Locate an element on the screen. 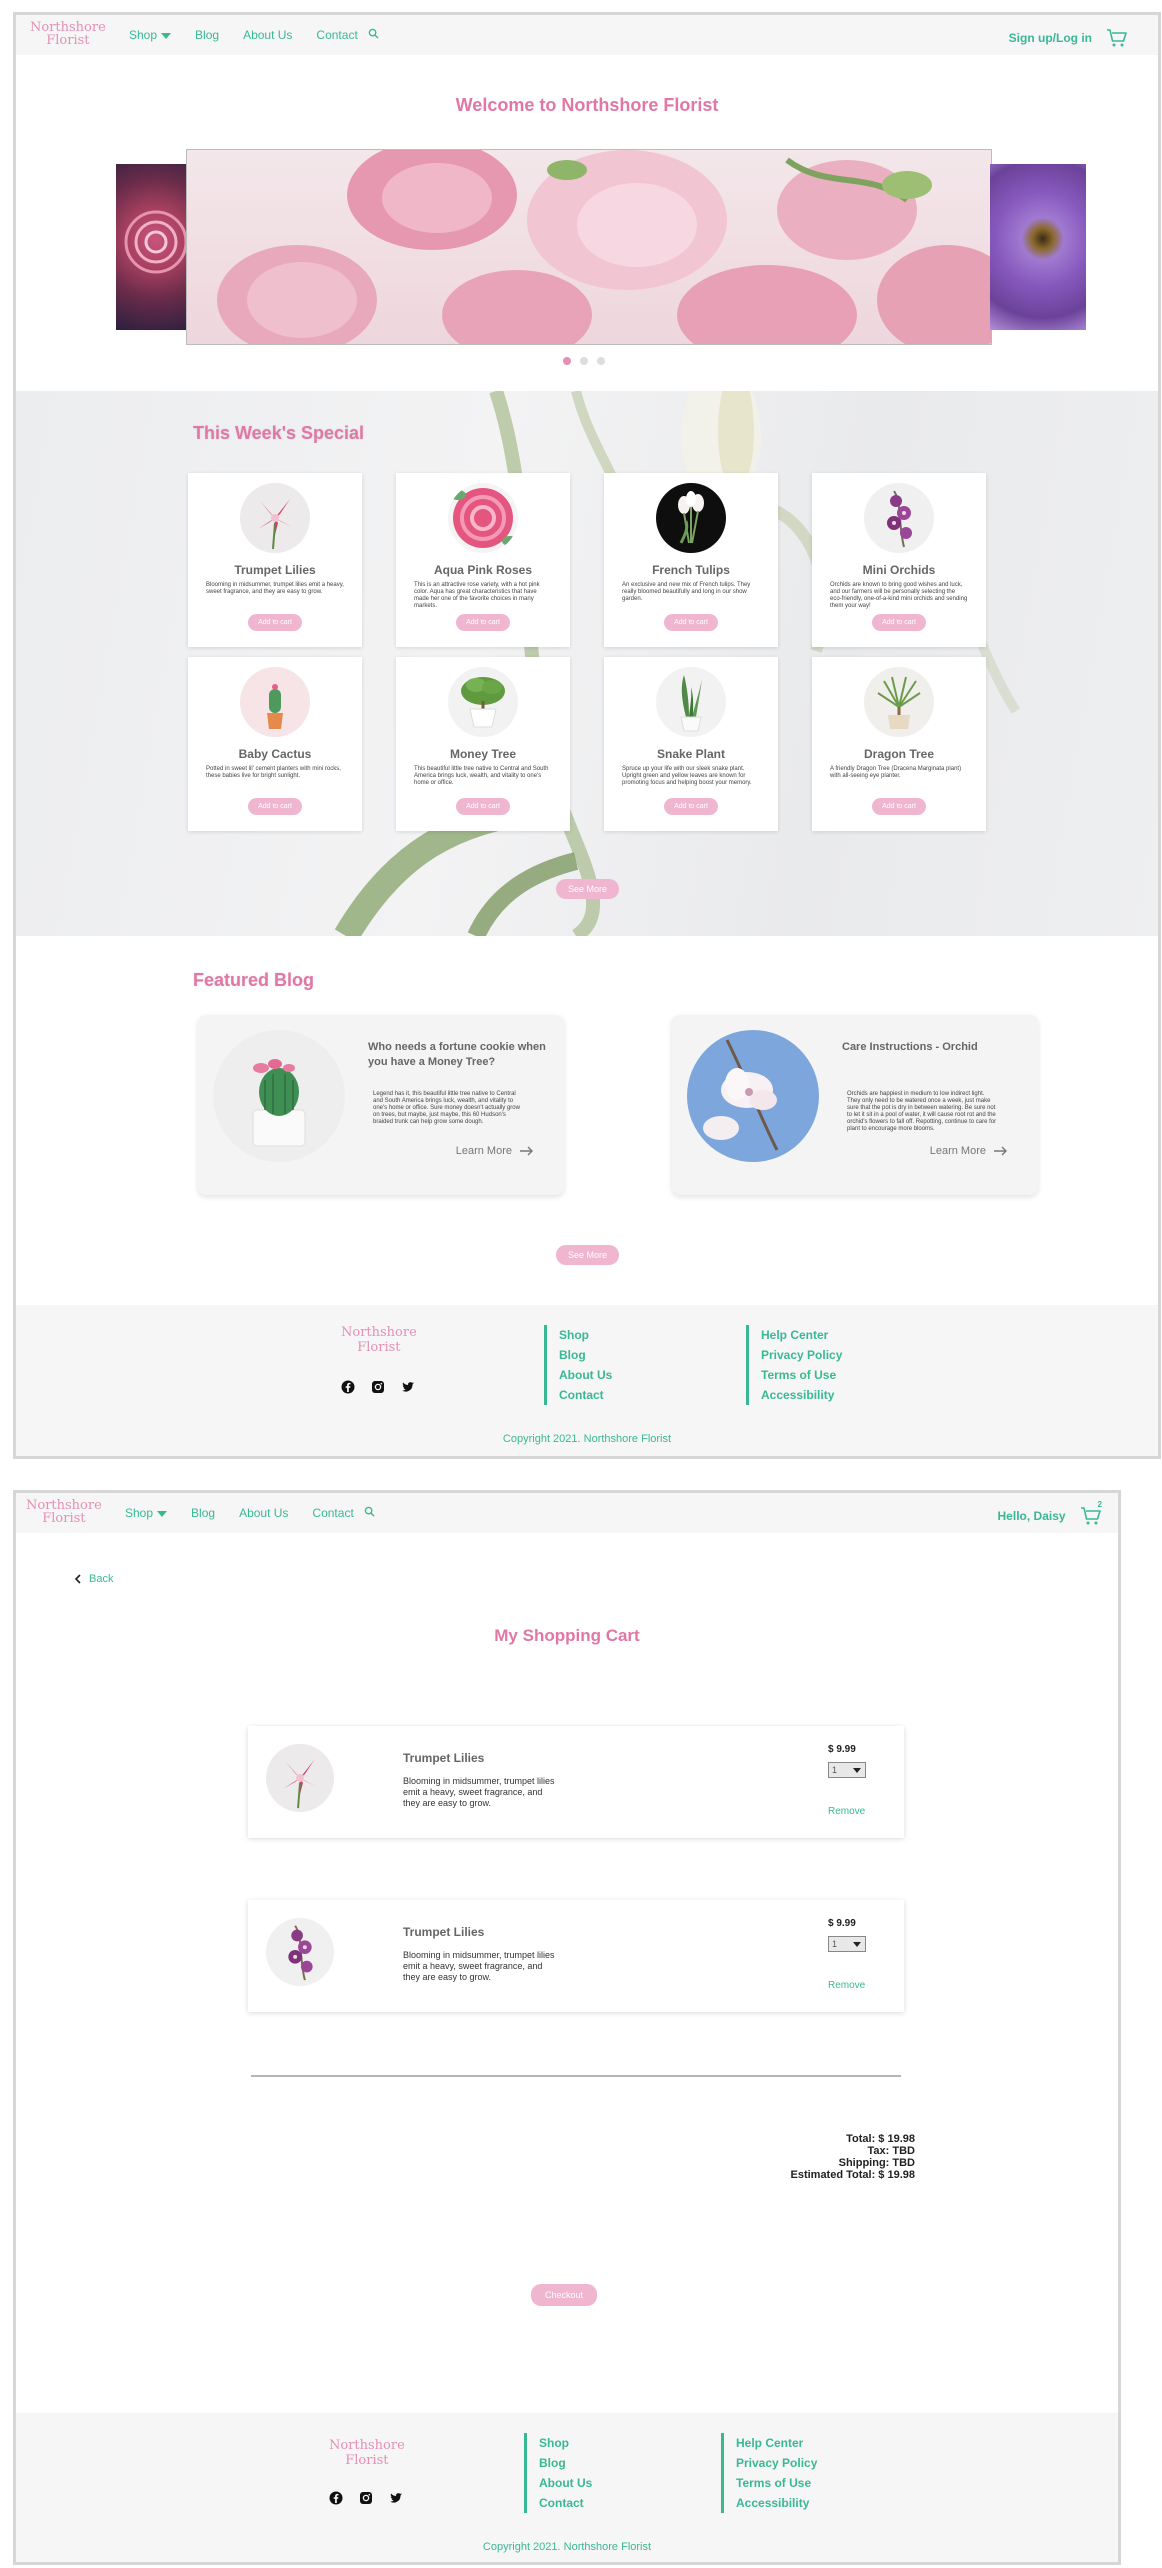 Image resolution: width=1162 pixels, height=2568 pixels. nav-links: Shop Blog About Us Contact is located at coordinates (254, 35).